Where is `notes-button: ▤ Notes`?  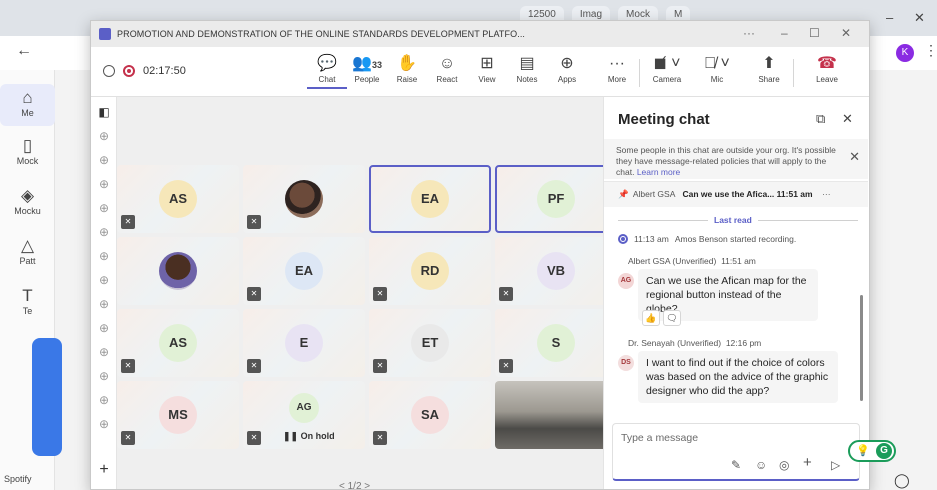 notes-button: ▤ Notes is located at coordinates (527, 68).